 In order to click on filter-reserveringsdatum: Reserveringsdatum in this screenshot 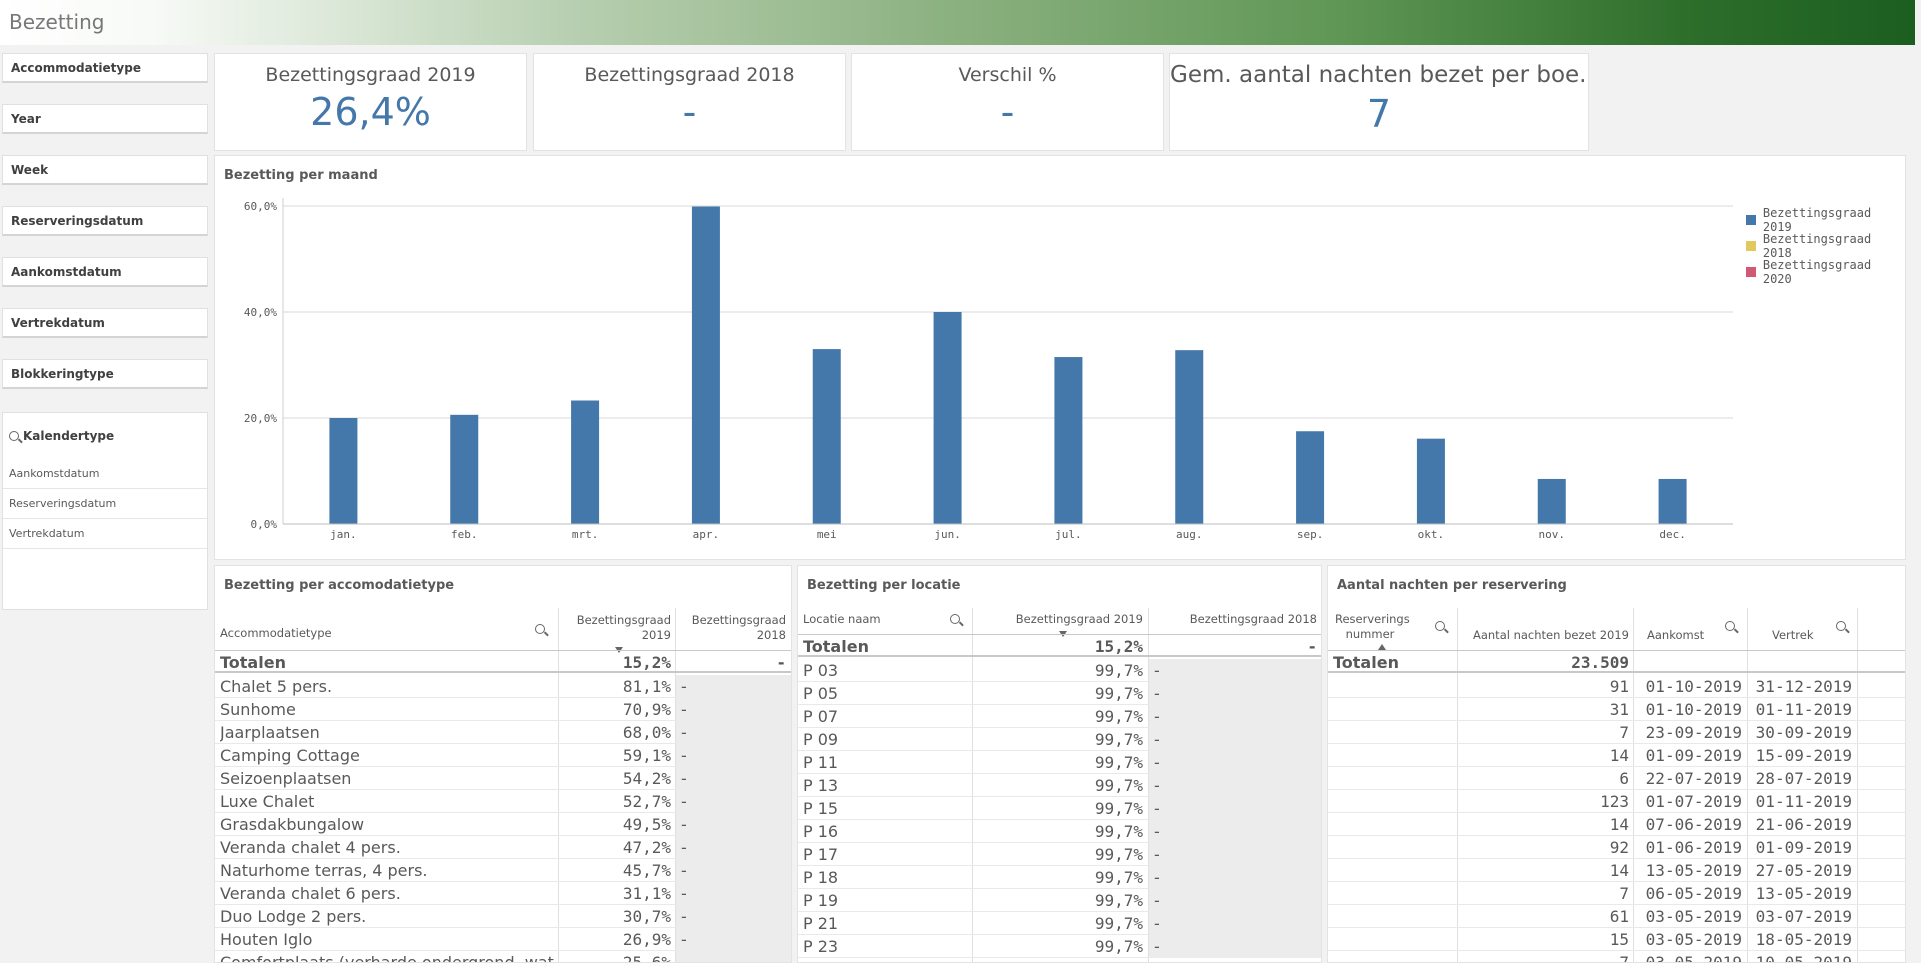, I will do `click(105, 221)`.